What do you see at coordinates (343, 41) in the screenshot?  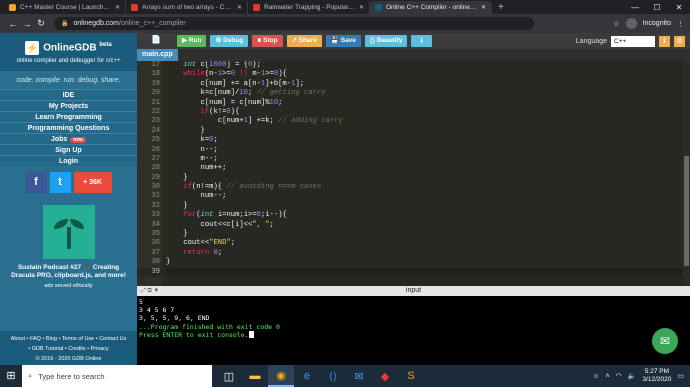 I see `save-button: 💾 Save` at bounding box center [343, 41].